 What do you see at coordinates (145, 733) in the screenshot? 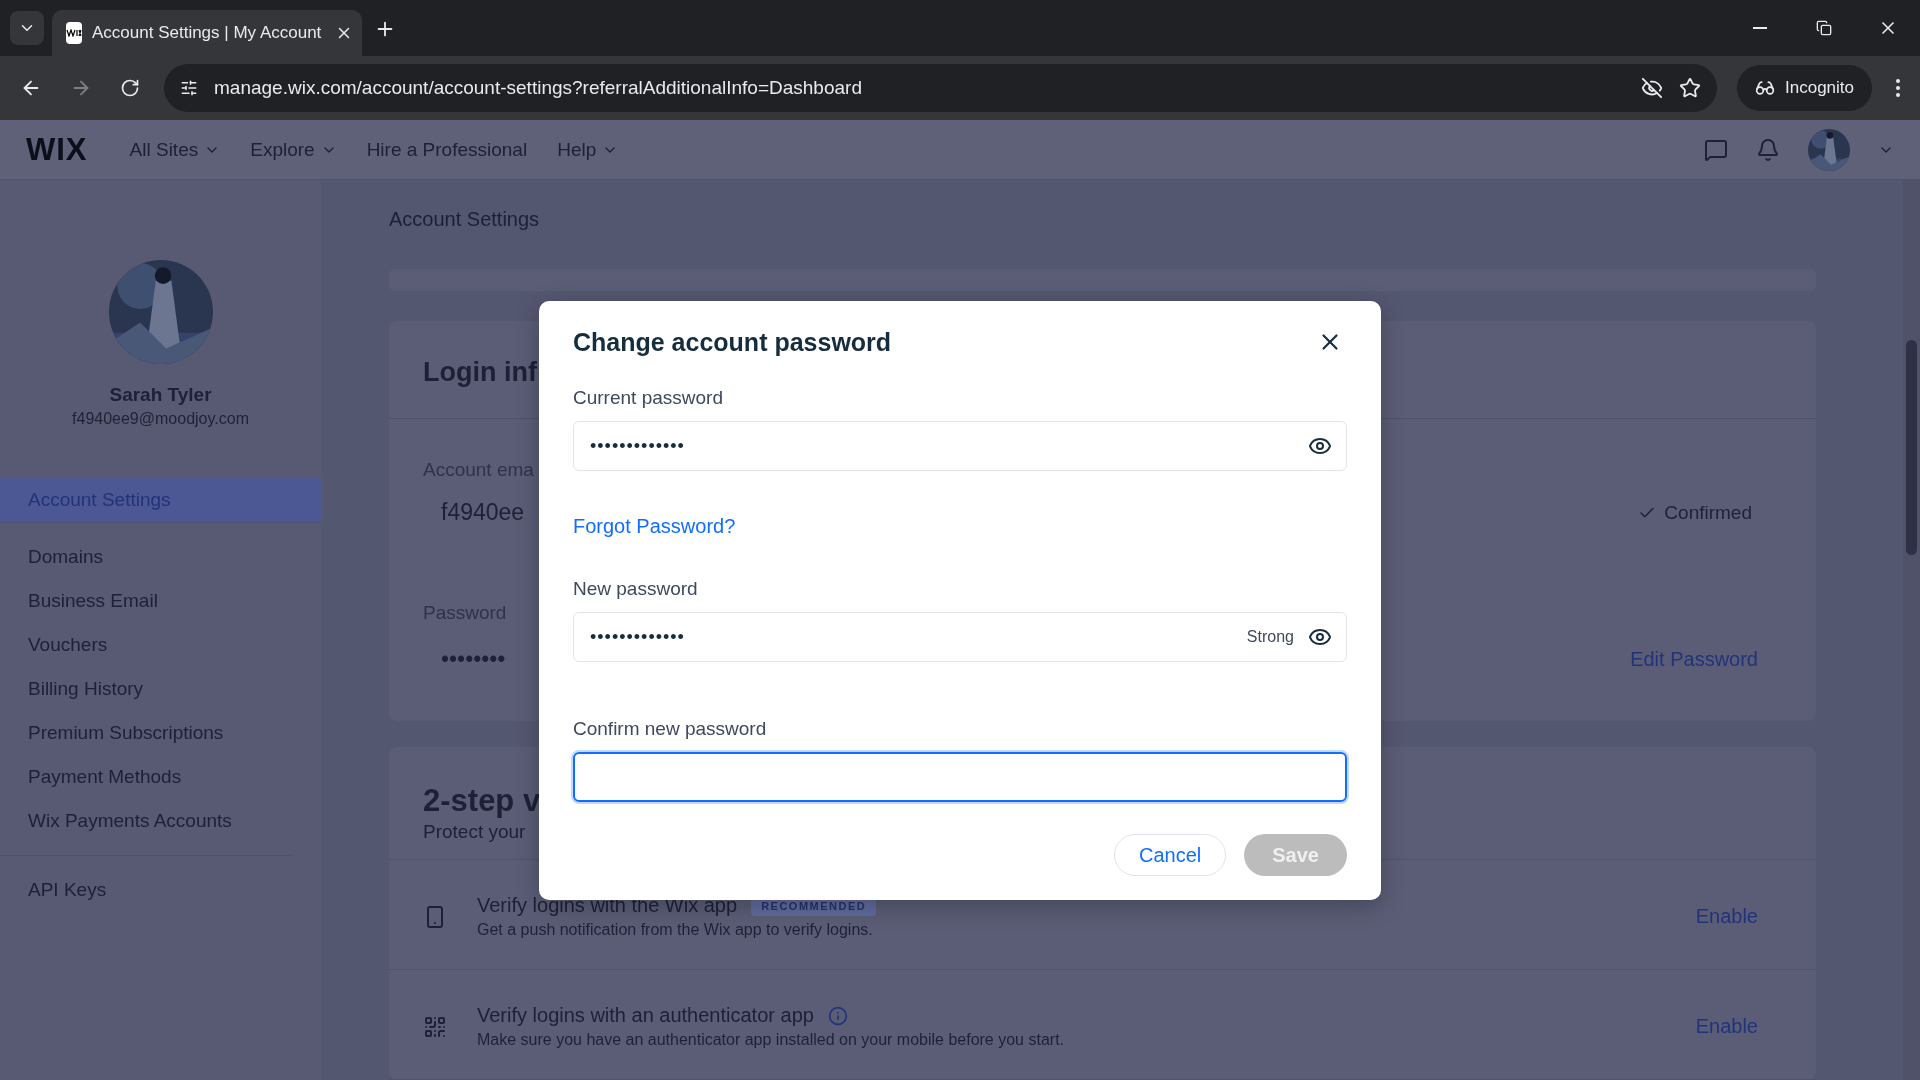
I see `sidebar-item: Premium Subscriptions` at bounding box center [145, 733].